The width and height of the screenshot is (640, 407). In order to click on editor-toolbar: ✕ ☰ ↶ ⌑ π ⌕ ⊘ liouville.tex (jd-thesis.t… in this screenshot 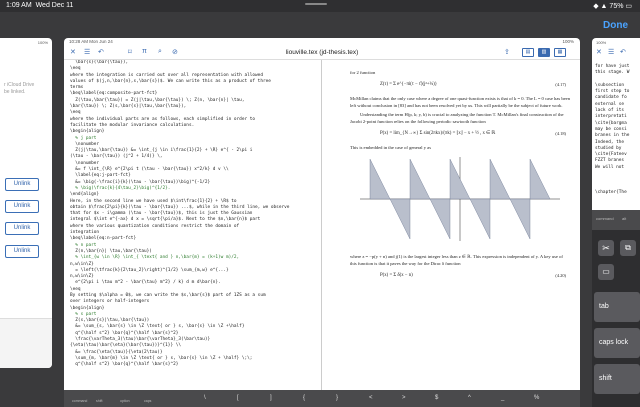, I will do `click(322, 53)`.